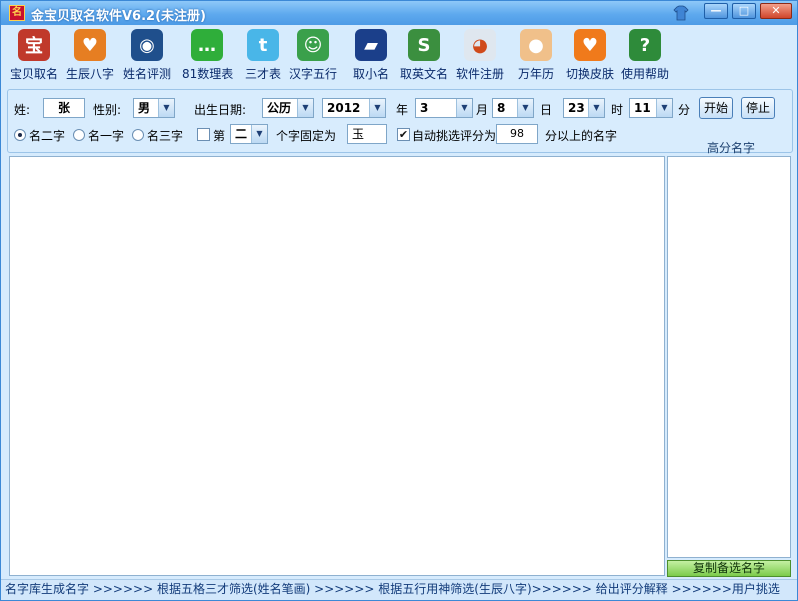  What do you see at coordinates (220, 110) in the screenshot?
I see `birth-date-label: 出生日期:` at bounding box center [220, 110].